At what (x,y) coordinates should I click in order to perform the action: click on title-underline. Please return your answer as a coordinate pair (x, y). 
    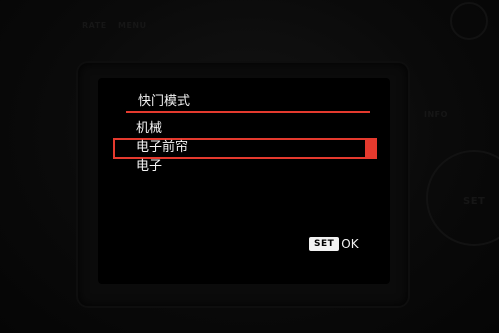
    Looking at the image, I should click on (248, 112).